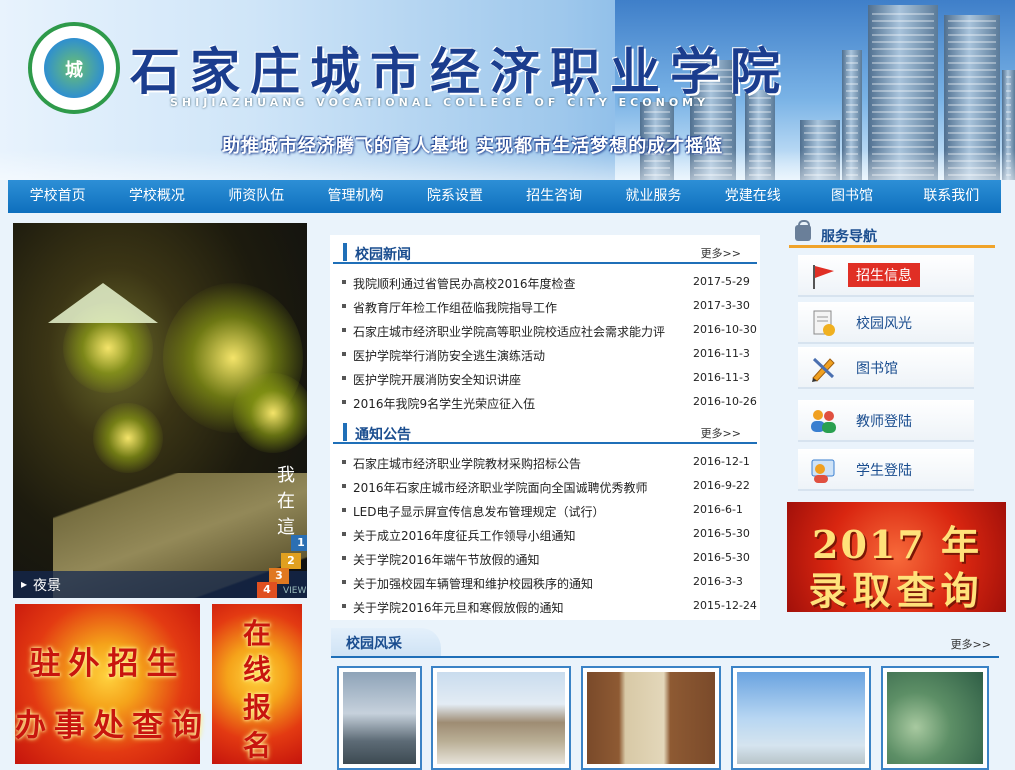 This screenshot has height=770, width=1015. What do you see at coordinates (653, 196) in the screenshot?
I see `nav-item-employment: 就业服务` at bounding box center [653, 196].